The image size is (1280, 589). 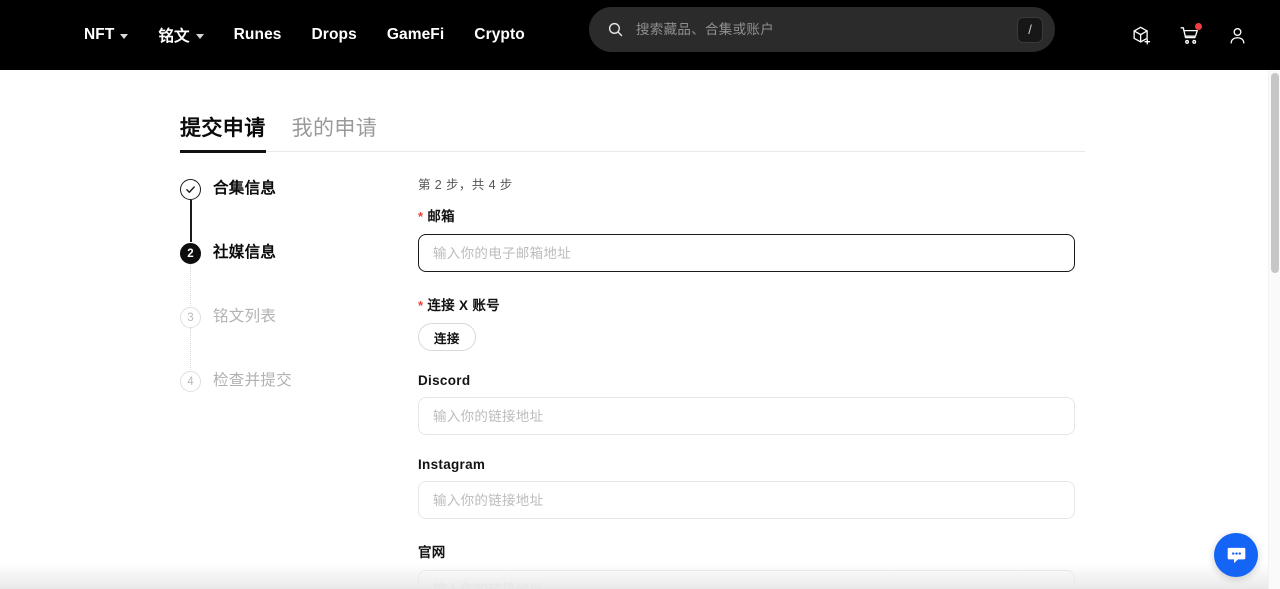 What do you see at coordinates (447, 337) in the screenshot?
I see `connect-x-account-button: 连接` at bounding box center [447, 337].